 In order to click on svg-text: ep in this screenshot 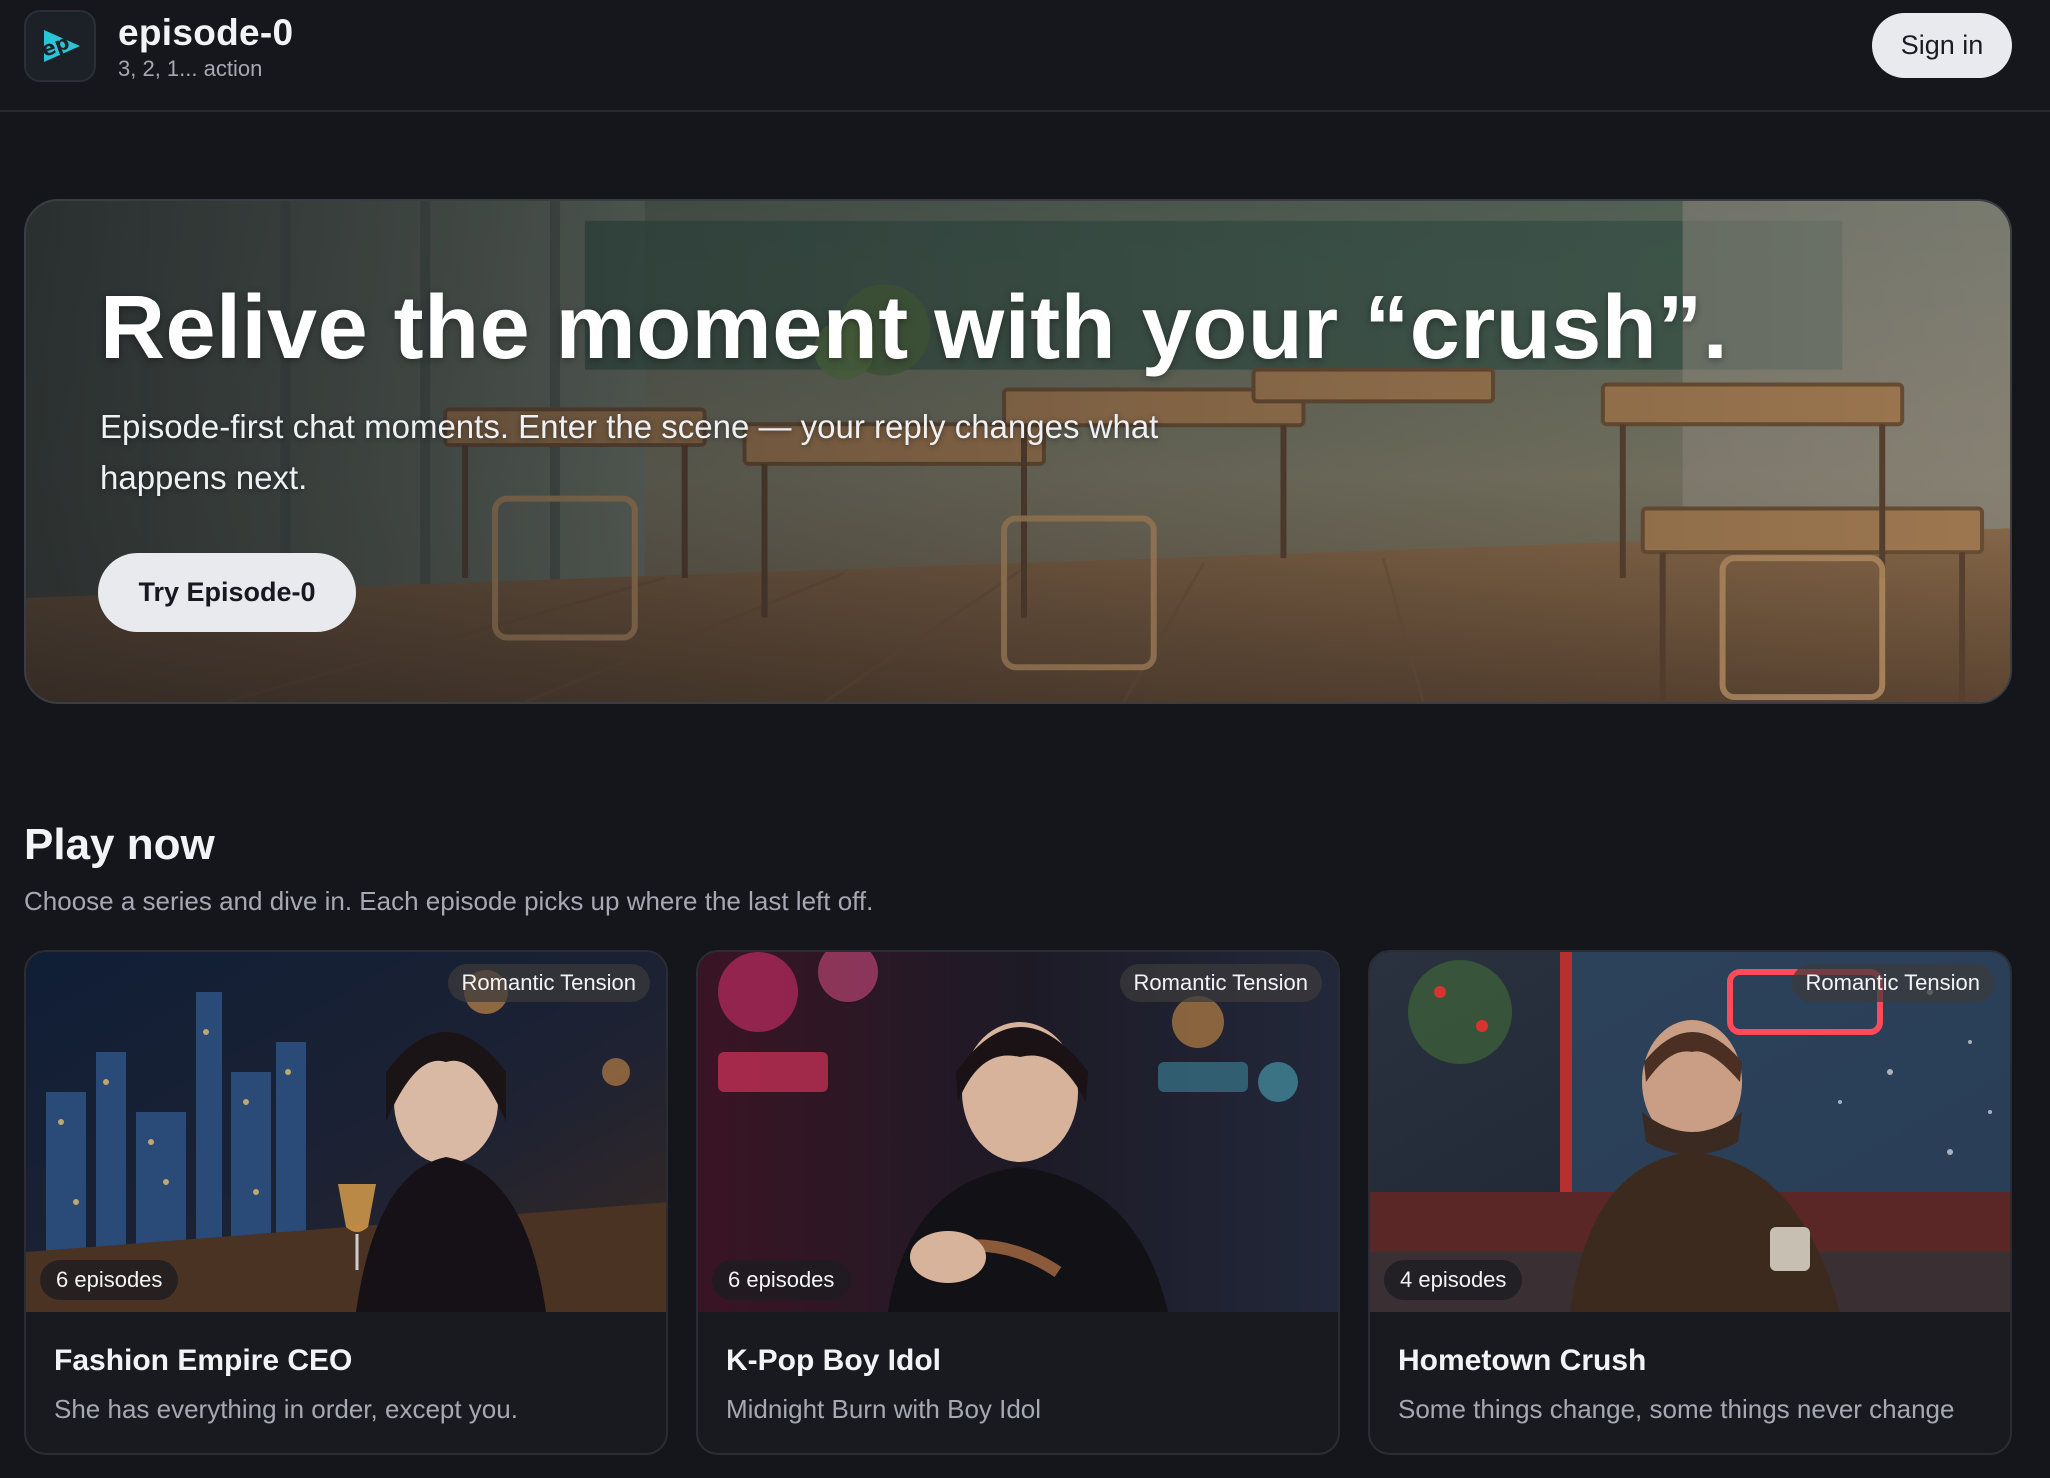, I will do `click(55, 46)`.